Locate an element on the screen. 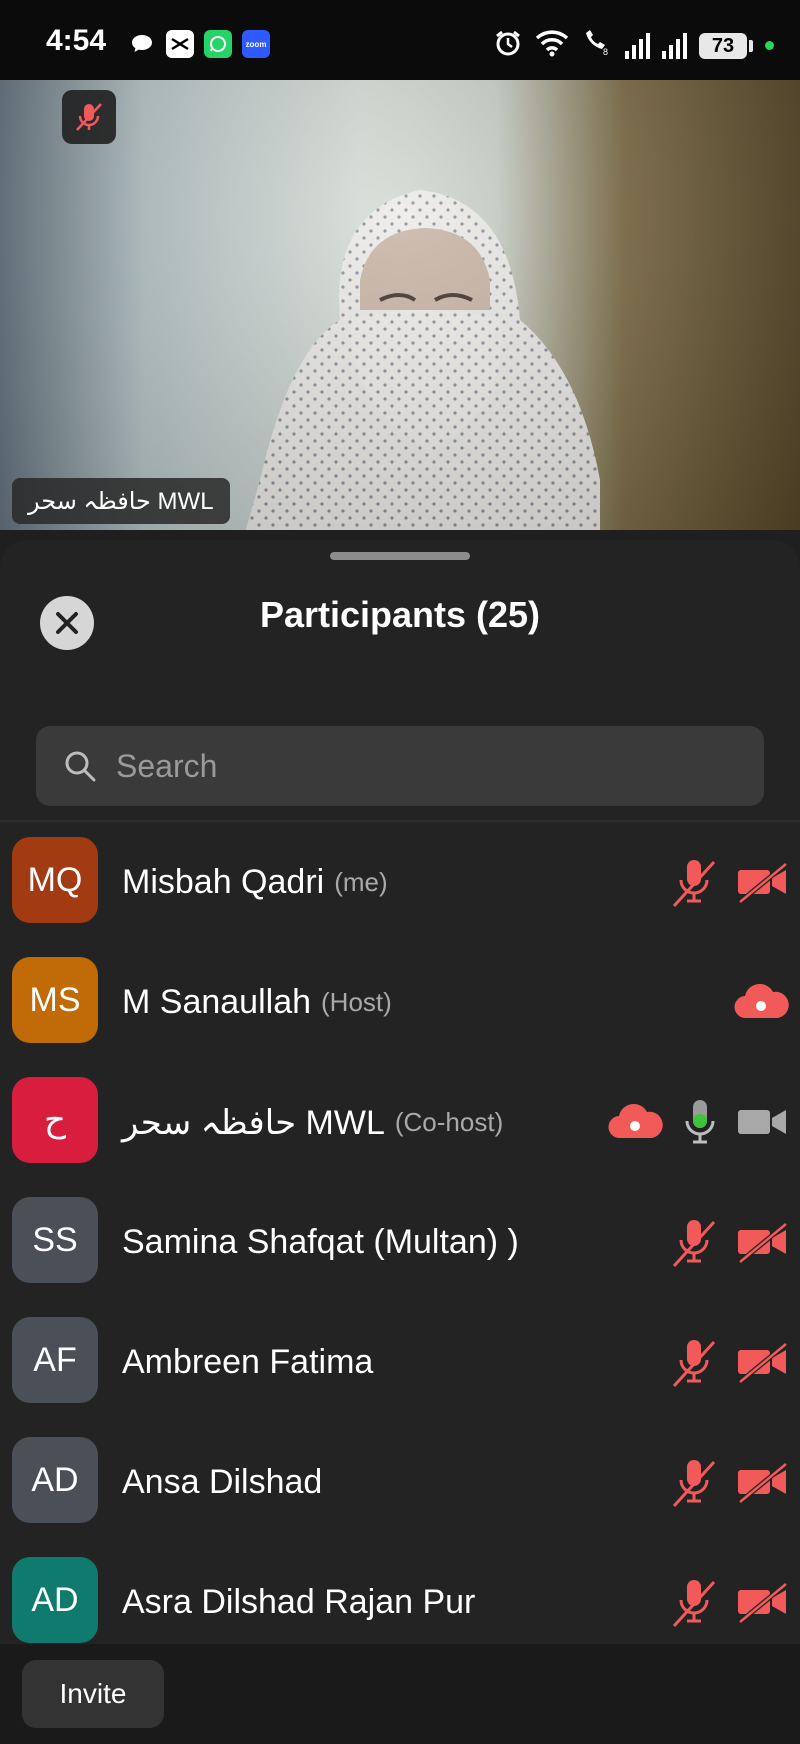 Image resolution: width=800 pixels, height=1744 pixels. invite-button: Invite is located at coordinates (93, 1694).